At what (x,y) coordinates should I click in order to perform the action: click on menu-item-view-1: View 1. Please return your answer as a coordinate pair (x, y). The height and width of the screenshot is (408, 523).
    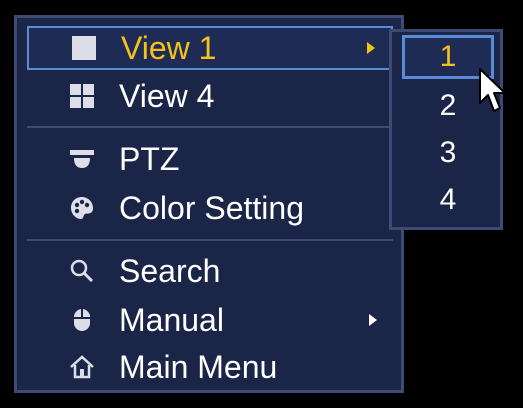
    Looking at the image, I should click on (210, 48).